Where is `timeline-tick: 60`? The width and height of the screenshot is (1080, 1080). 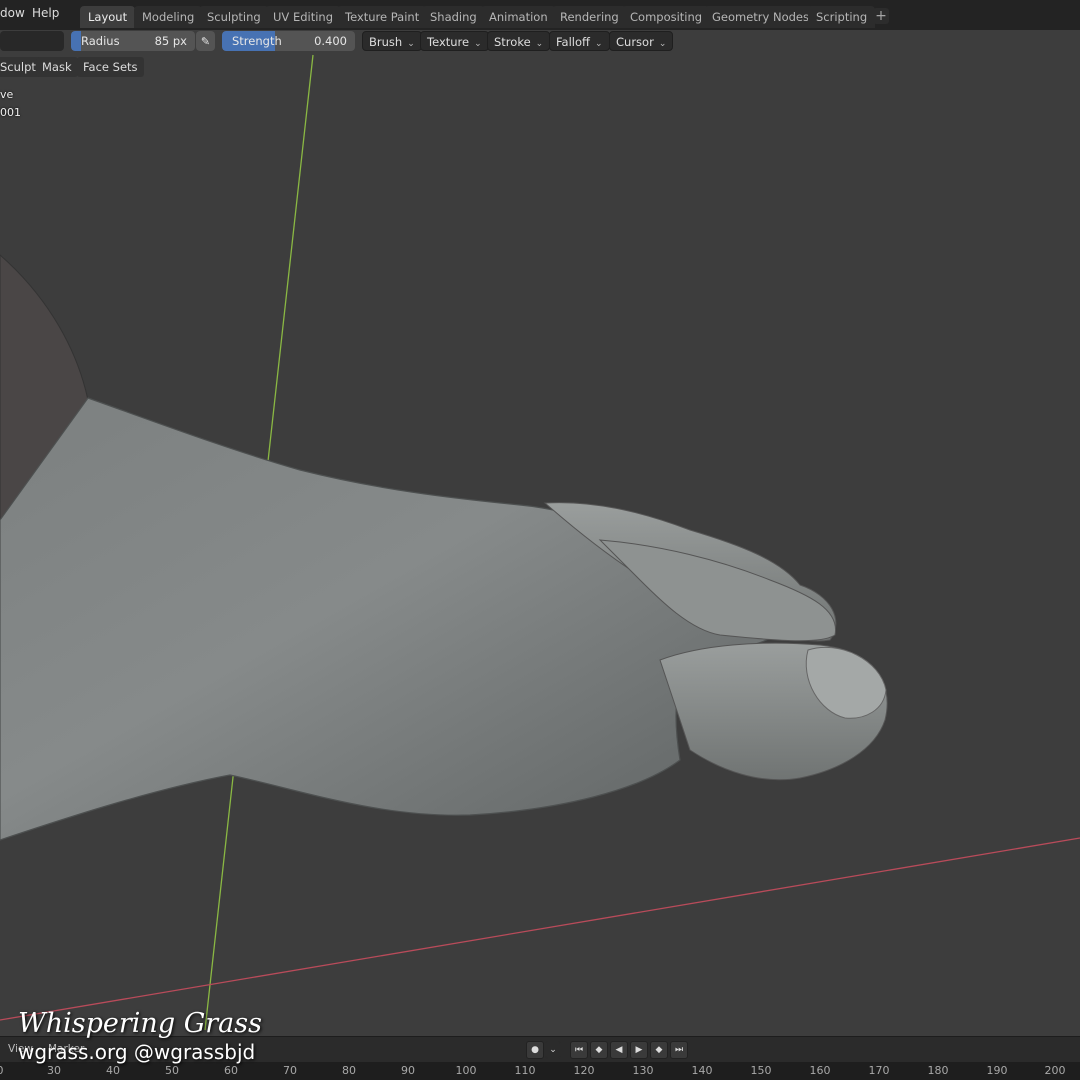
timeline-tick: 60 is located at coordinates (231, 1070).